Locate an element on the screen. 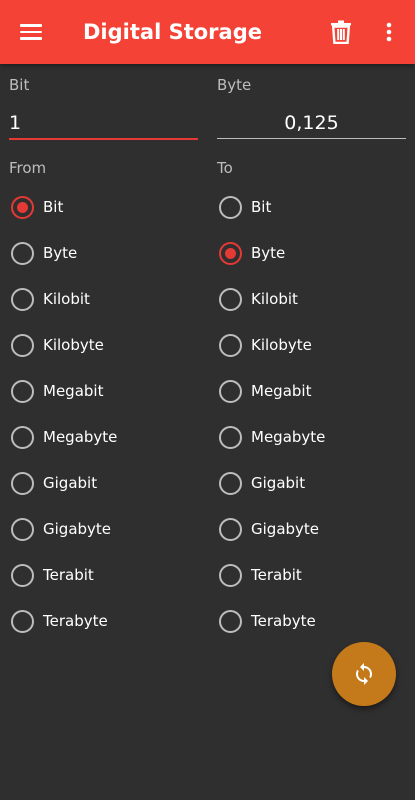 This screenshot has height=800, width=415. to-radio-gigabyte: Gigabyte is located at coordinates (312, 529).